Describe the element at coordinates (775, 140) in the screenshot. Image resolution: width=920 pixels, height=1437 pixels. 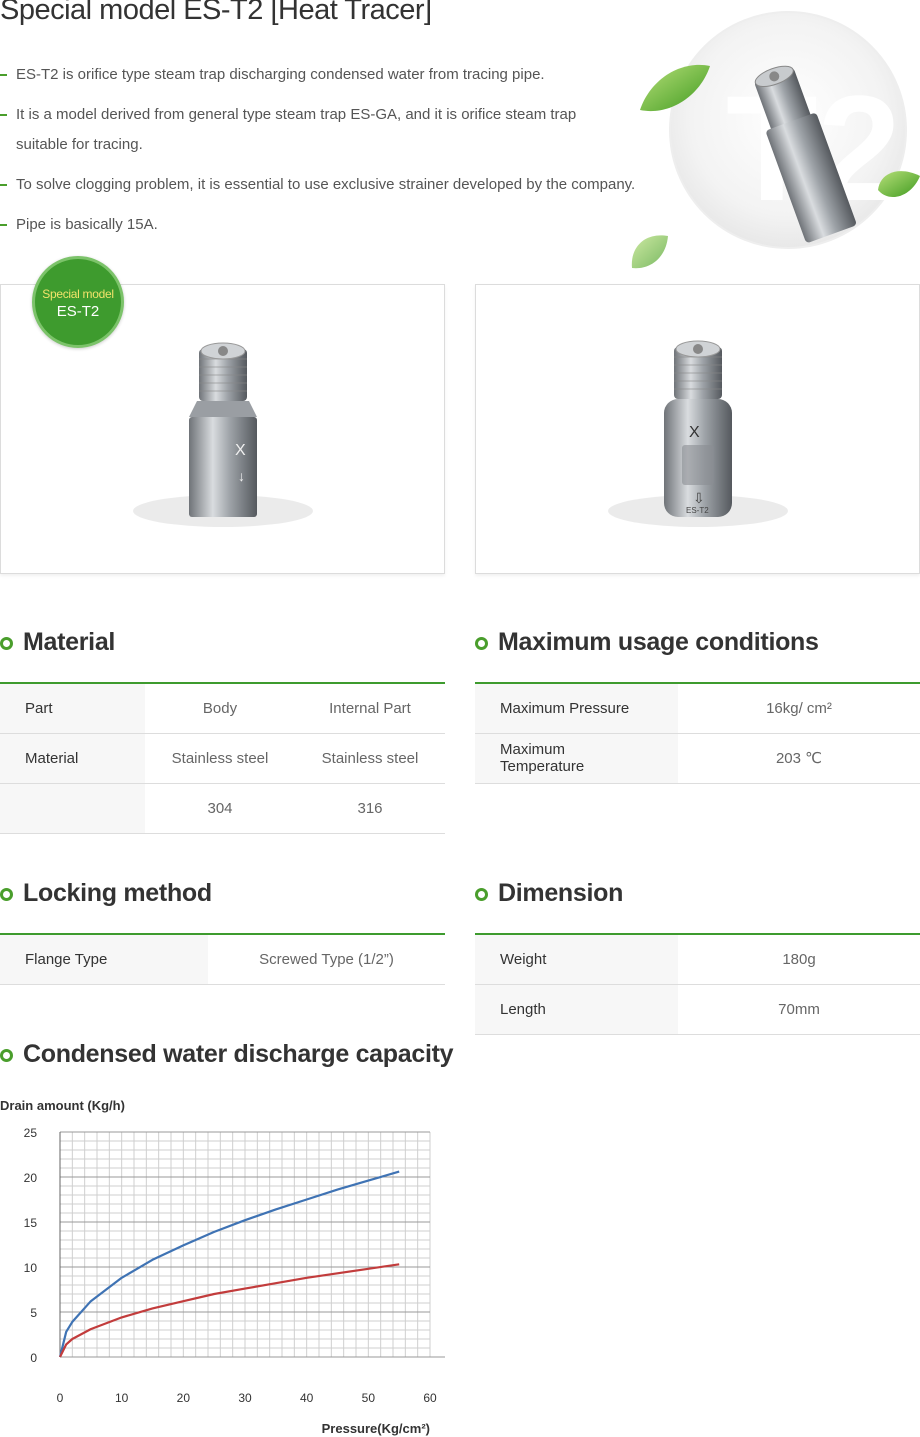
I see `hero-product-image: T2` at that location.